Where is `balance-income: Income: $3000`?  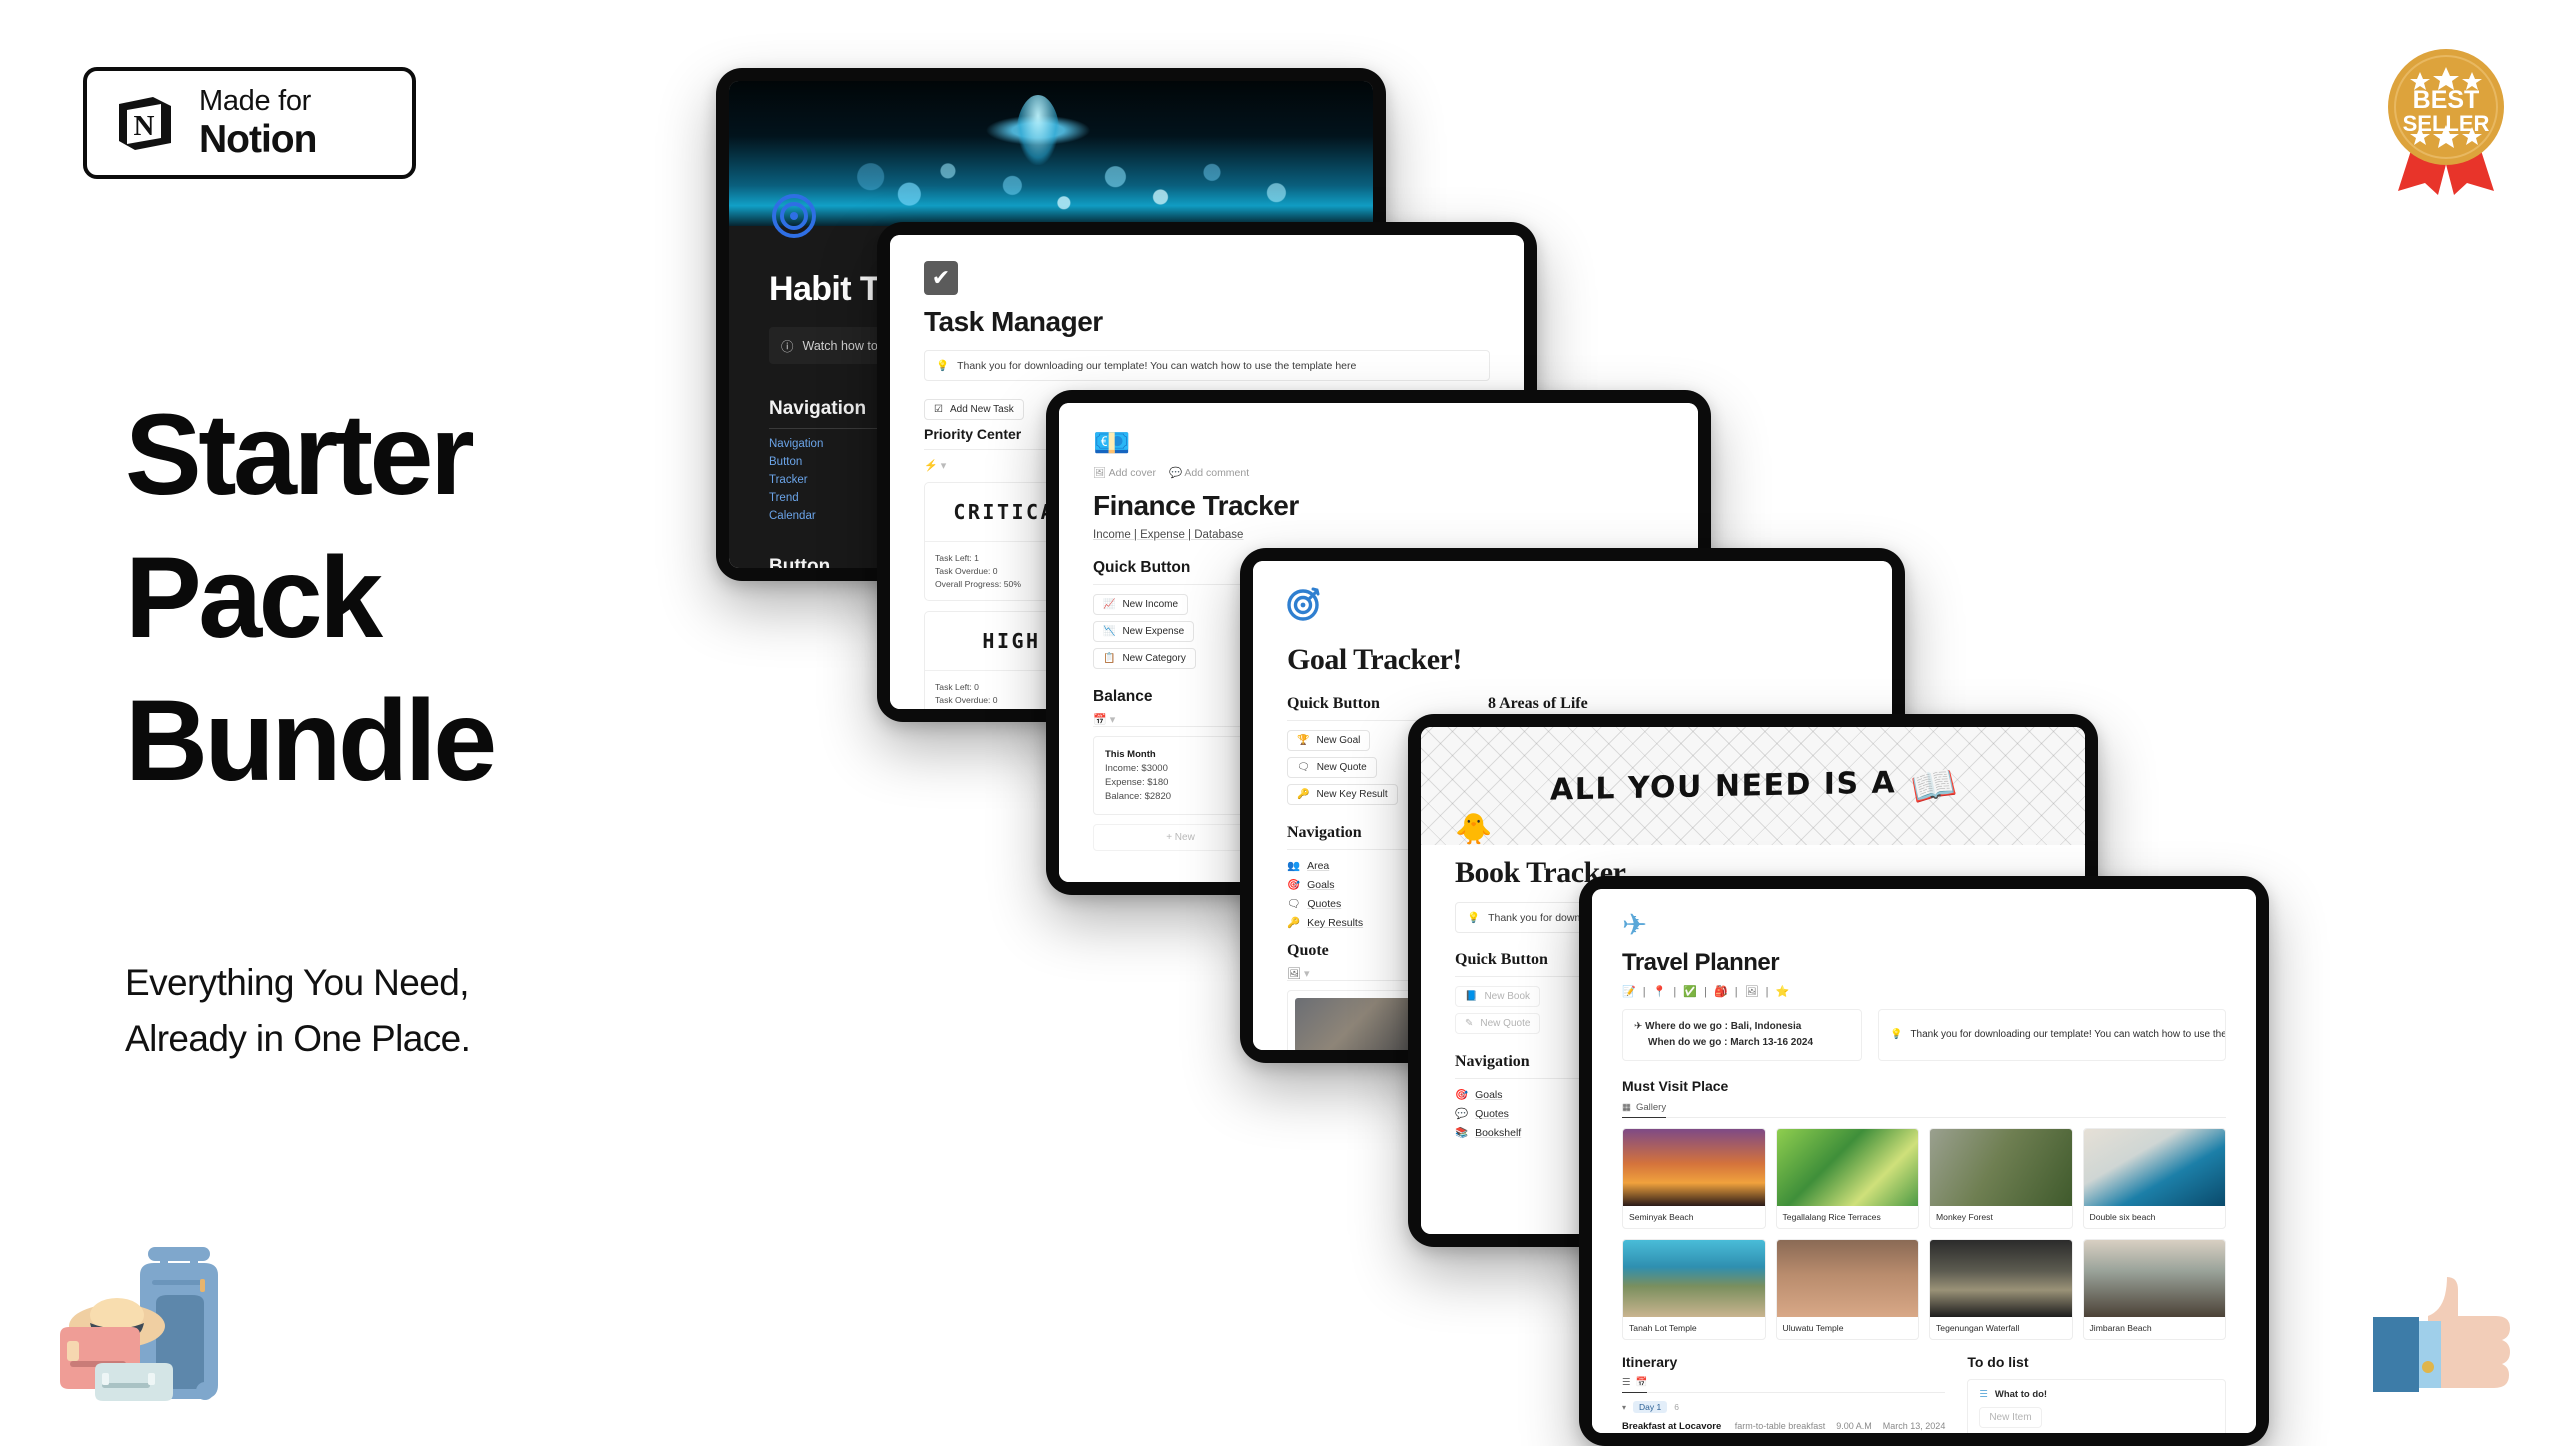 balance-income: Income: $3000 is located at coordinates (1136, 768).